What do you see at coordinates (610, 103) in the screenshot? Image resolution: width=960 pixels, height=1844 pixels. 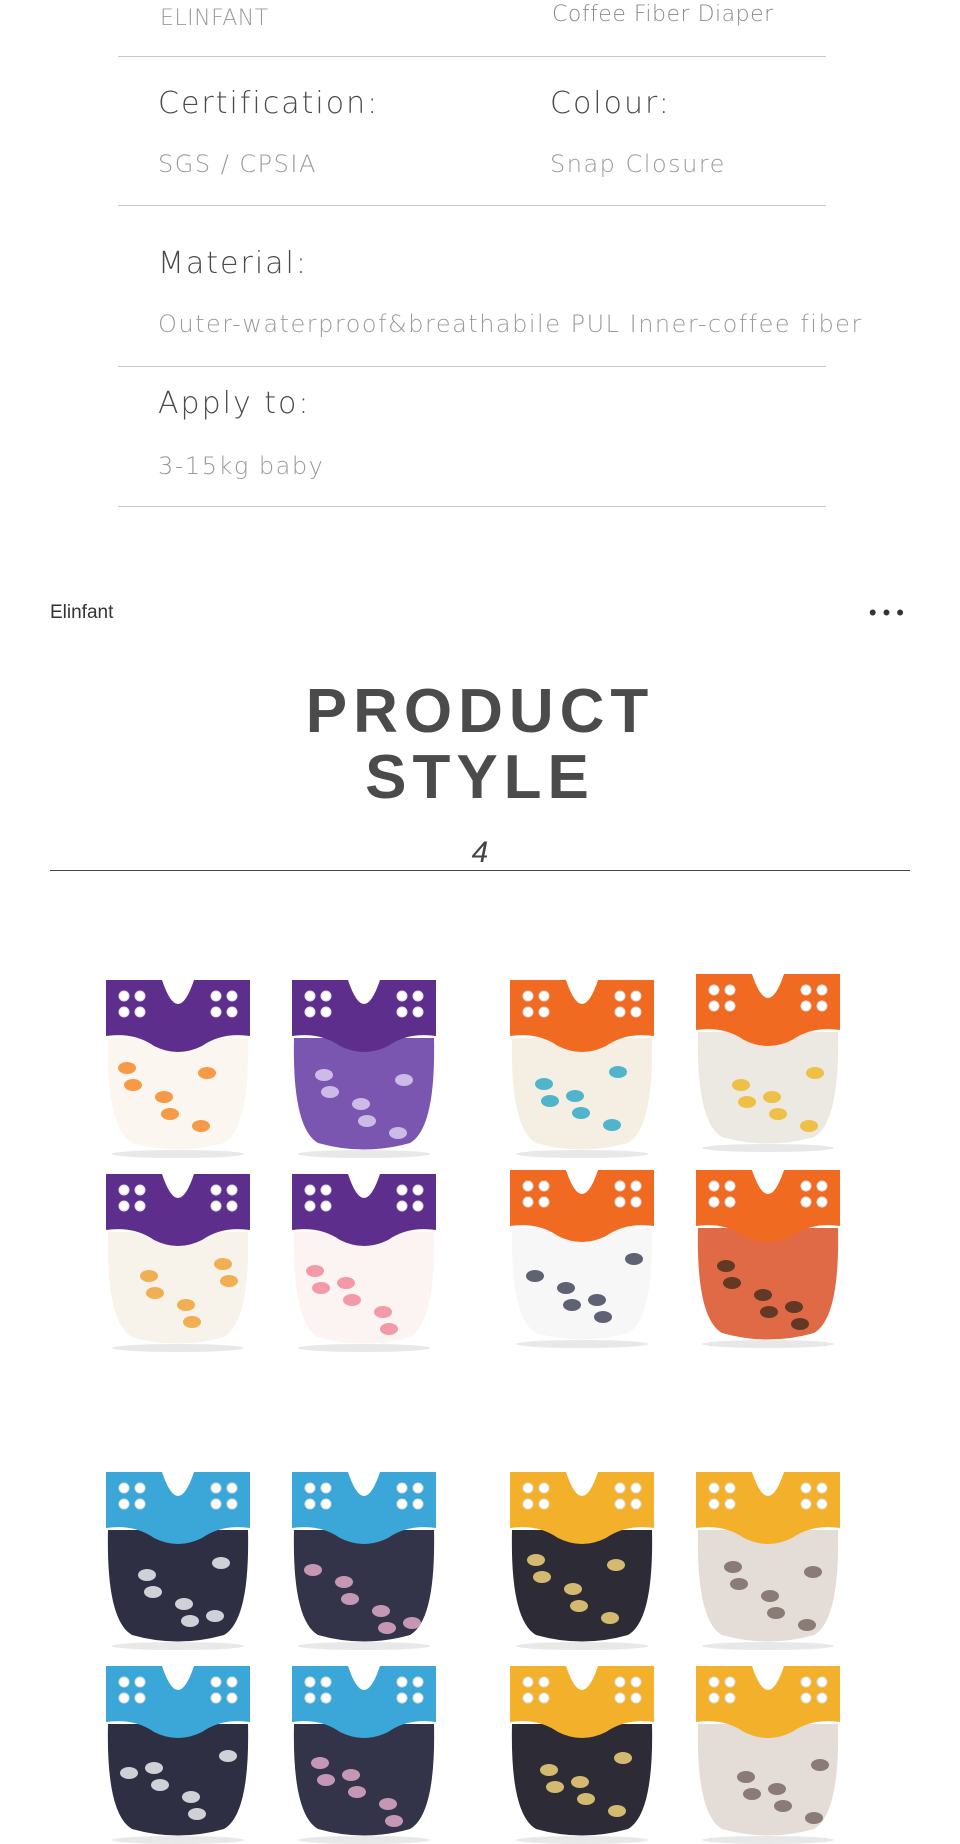 I see `colour-label: Colour:` at bounding box center [610, 103].